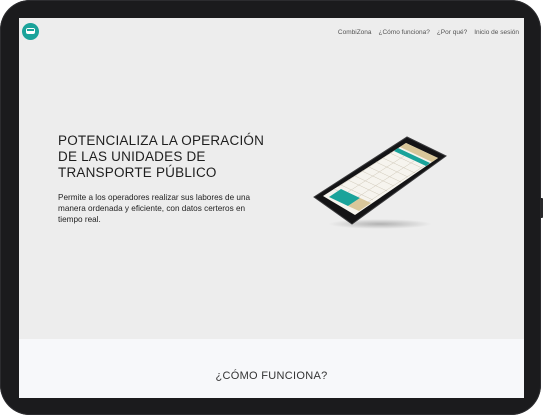  Describe the element at coordinates (404, 32) in the screenshot. I see `nav-link-como-funciona: ¿Cómo funciona?` at that location.